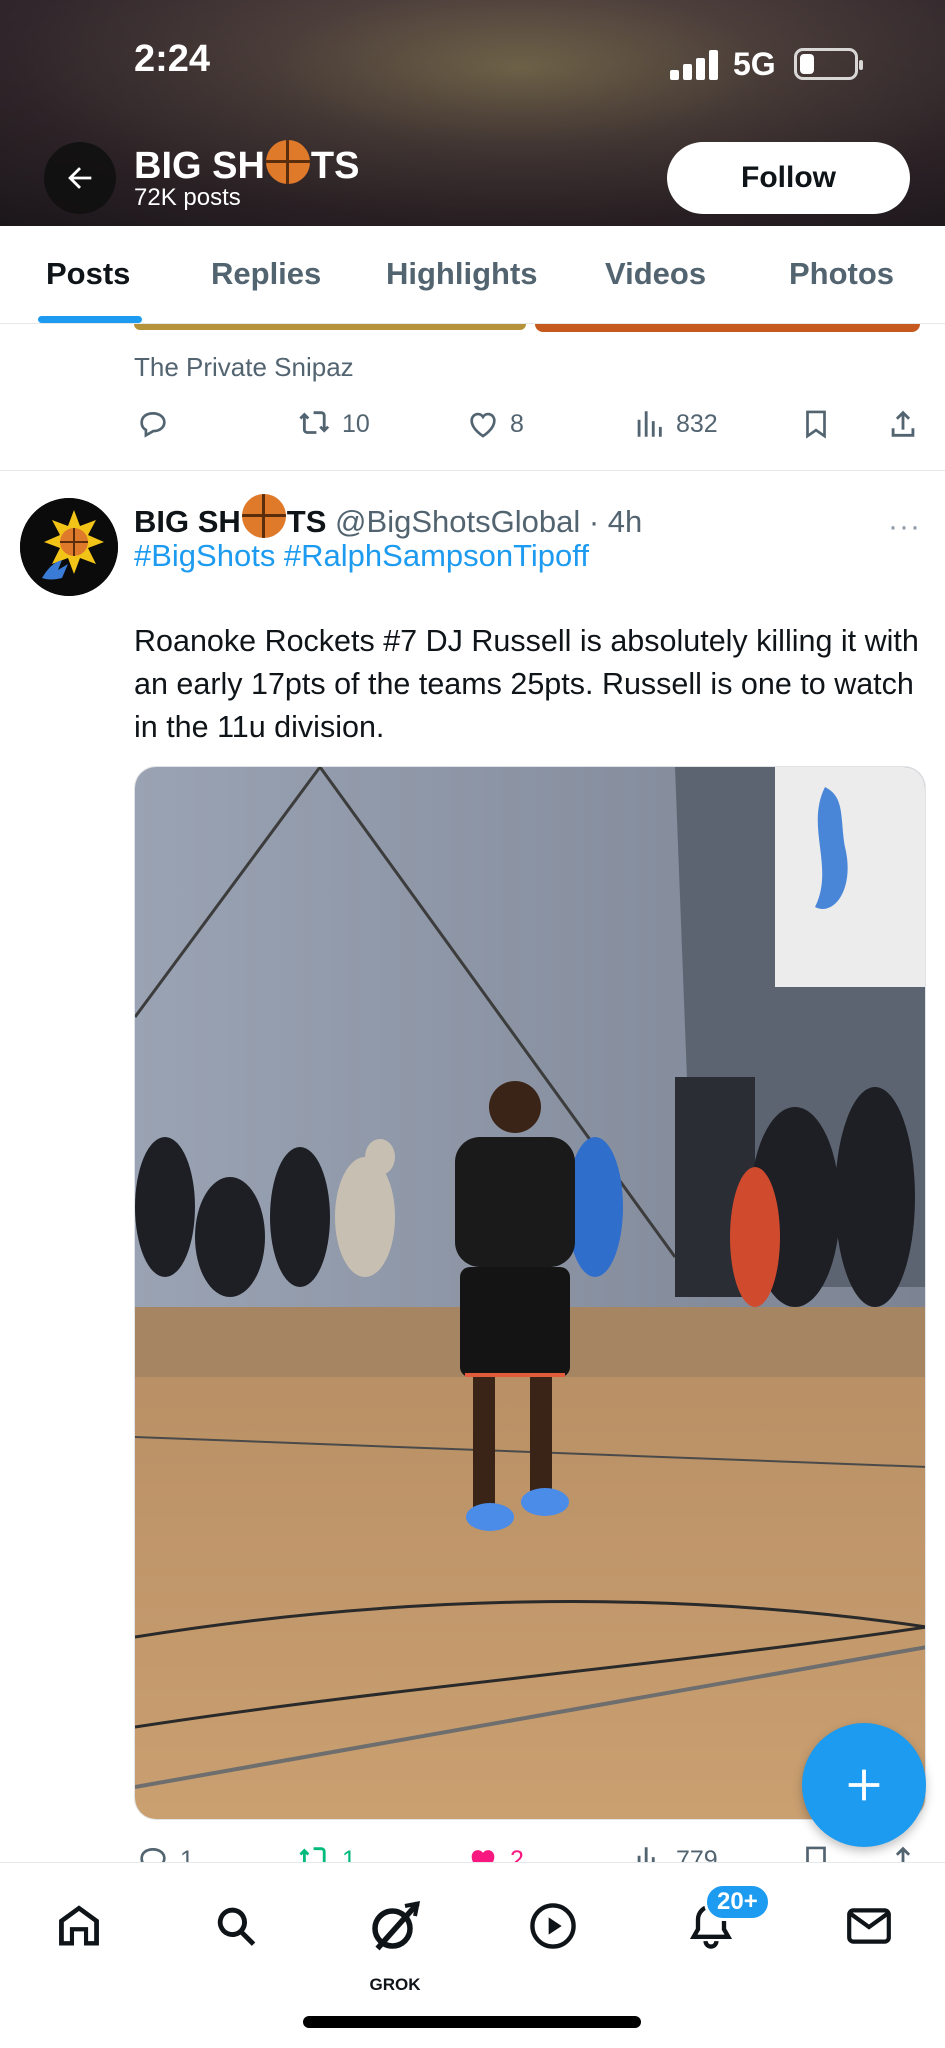 This screenshot has height=2048, width=945. What do you see at coordinates (187, 521) in the screenshot?
I see `author-name-part: BIG SH` at bounding box center [187, 521].